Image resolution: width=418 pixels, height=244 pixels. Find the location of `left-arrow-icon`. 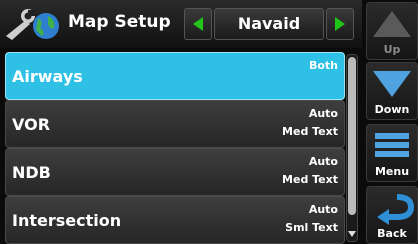

left-arrow-icon is located at coordinates (198, 24).